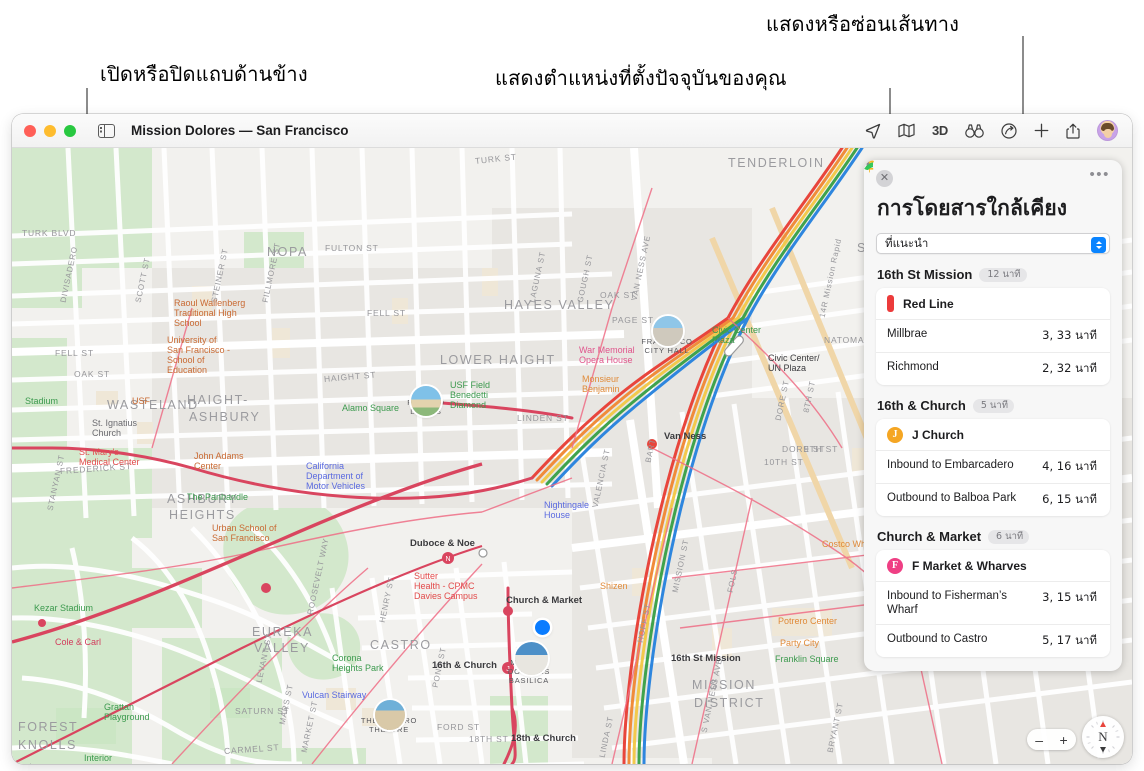 The height and width of the screenshot is (771, 1144). I want to click on map-street-label: DORE ST, so click(804, 449).